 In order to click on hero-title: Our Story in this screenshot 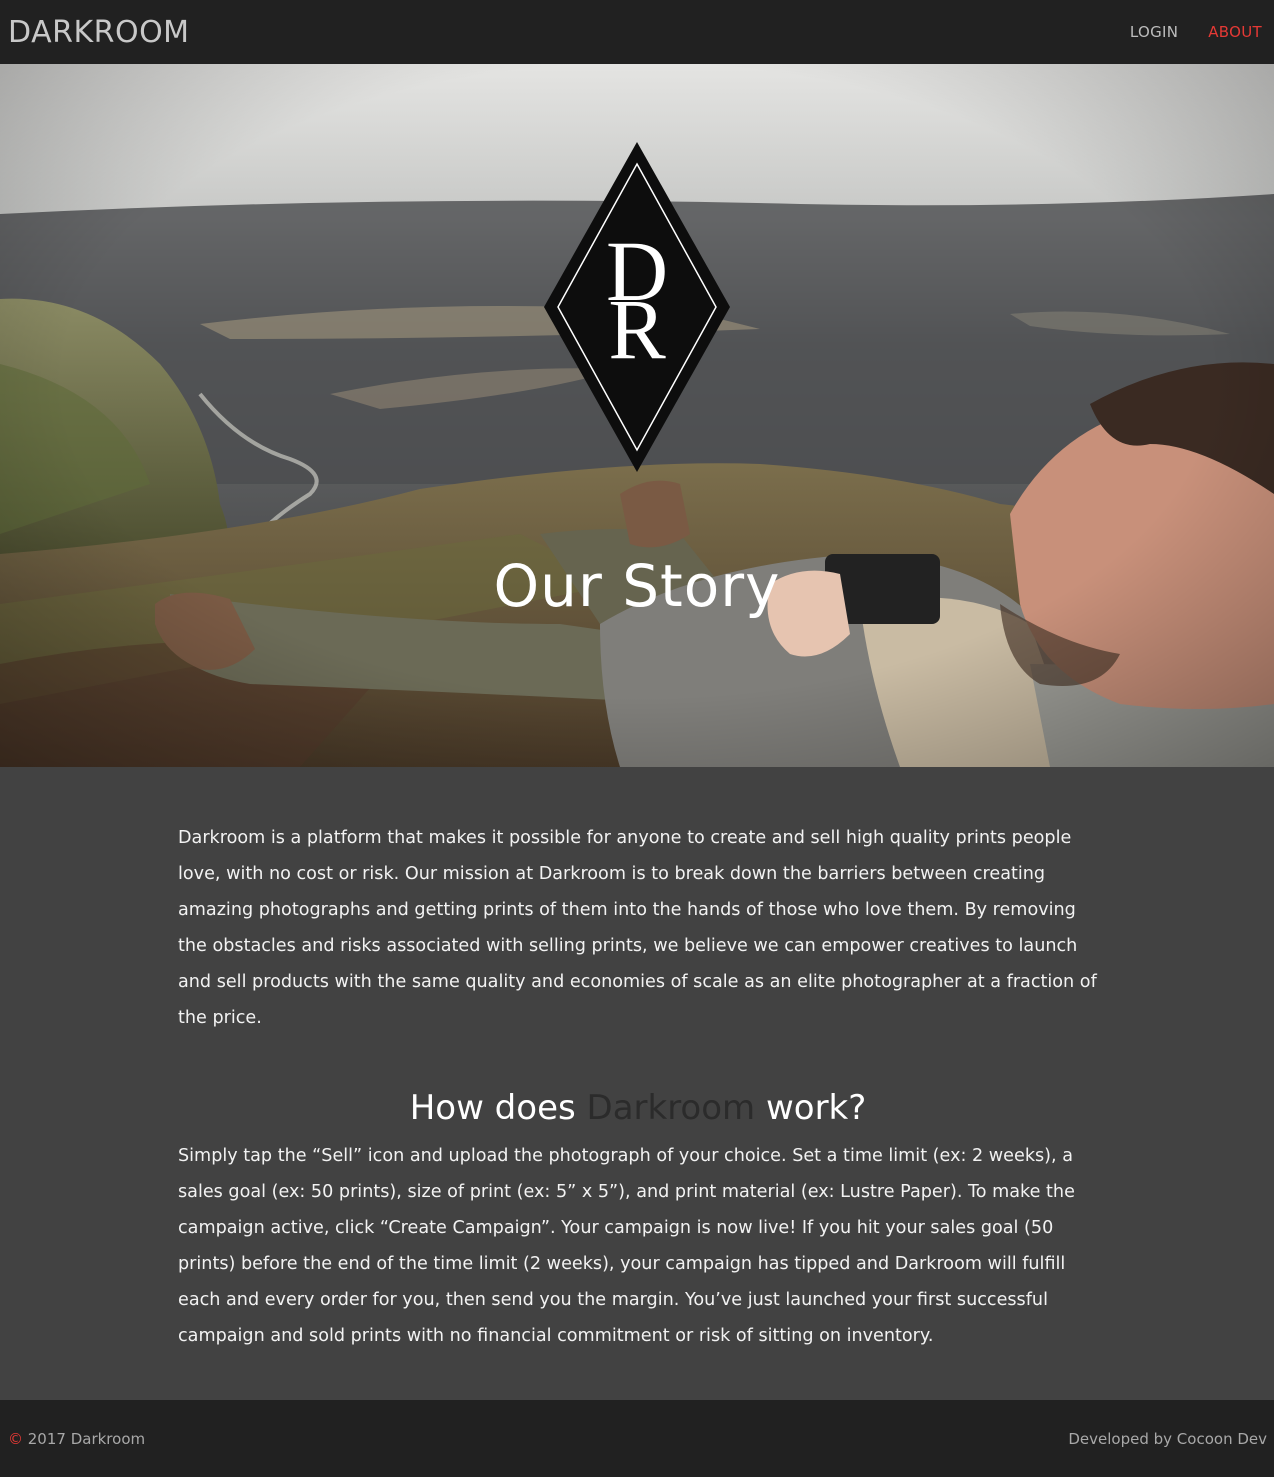, I will do `click(637, 586)`.